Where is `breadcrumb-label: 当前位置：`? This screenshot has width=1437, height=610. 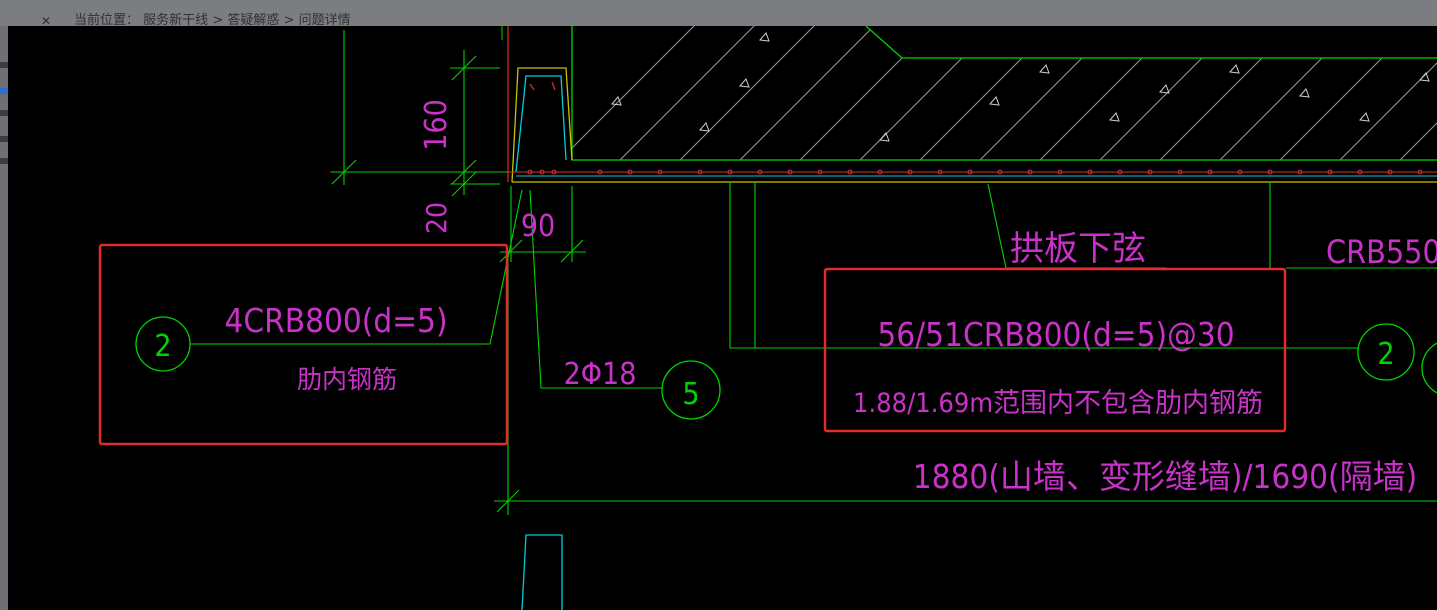
breadcrumb-label: 当前位置： is located at coordinates (107, 19).